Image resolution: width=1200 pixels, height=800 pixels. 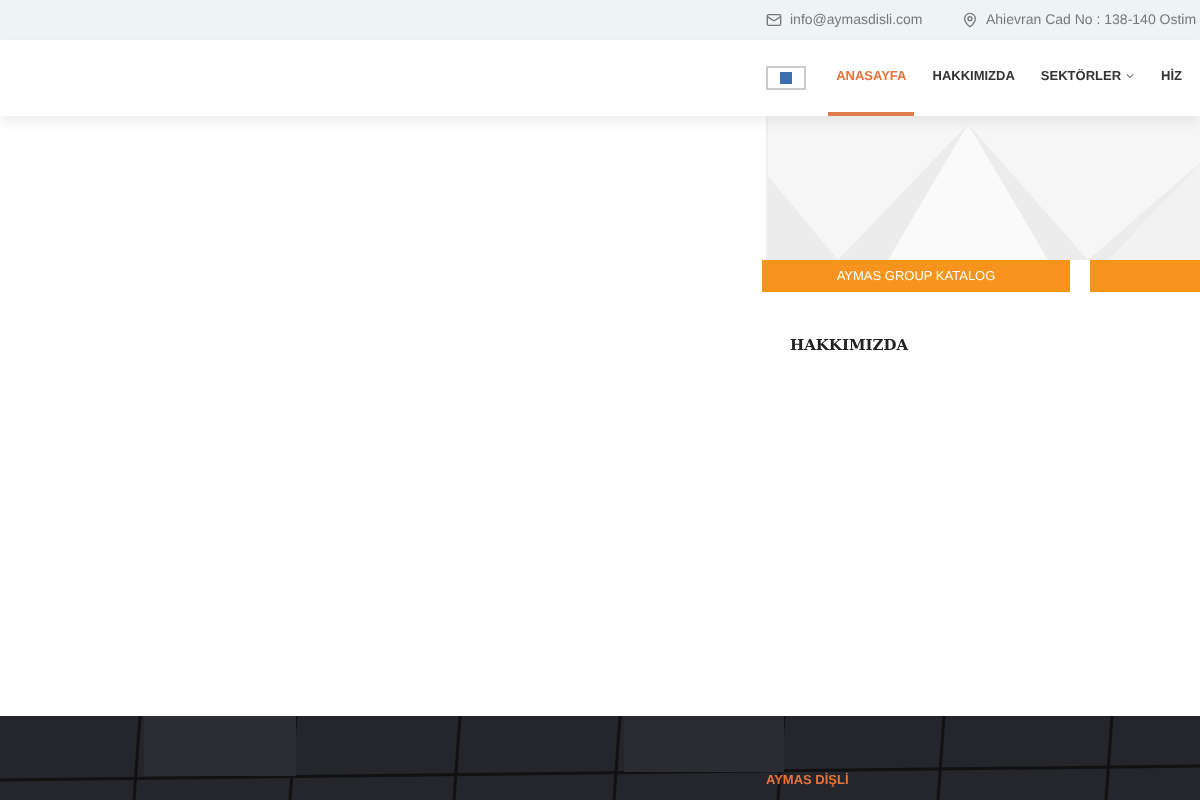 I want to click on flag-icon, so click(x=786, y=78).